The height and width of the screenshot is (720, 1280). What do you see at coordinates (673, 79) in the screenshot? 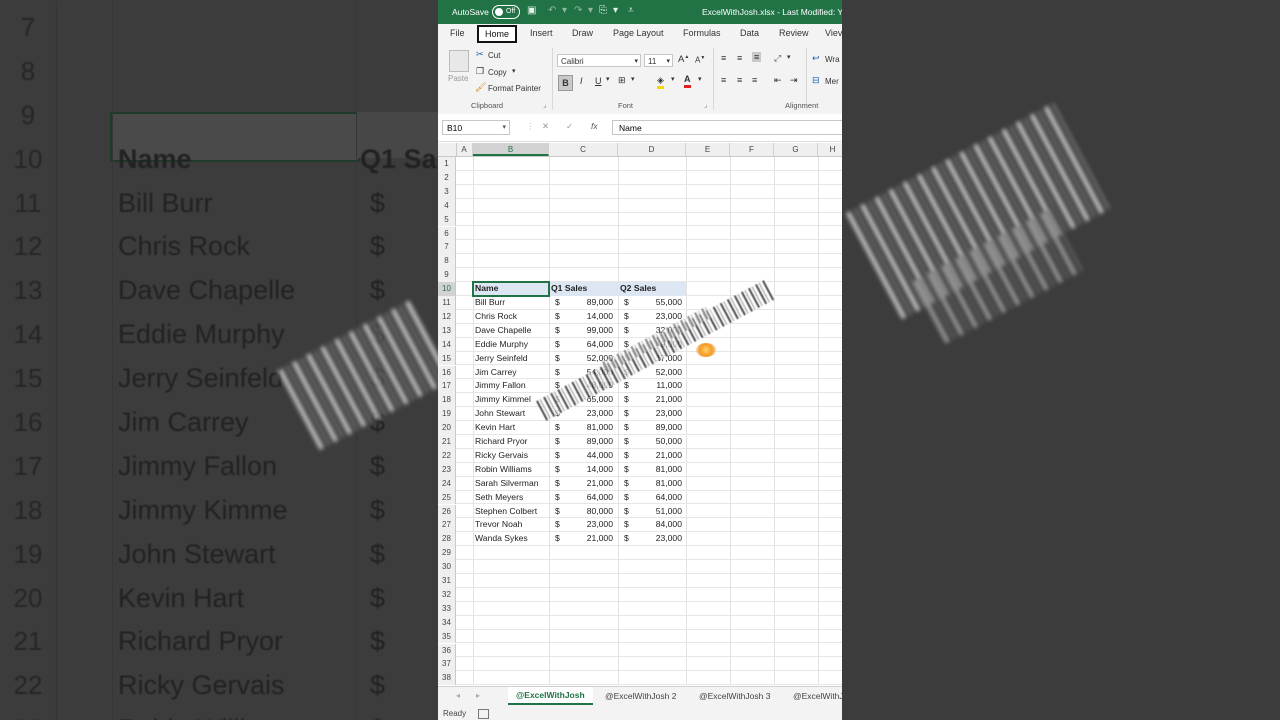
I see `fill-color-dropdown-icon: ▾` at bounding box center [673, 79].